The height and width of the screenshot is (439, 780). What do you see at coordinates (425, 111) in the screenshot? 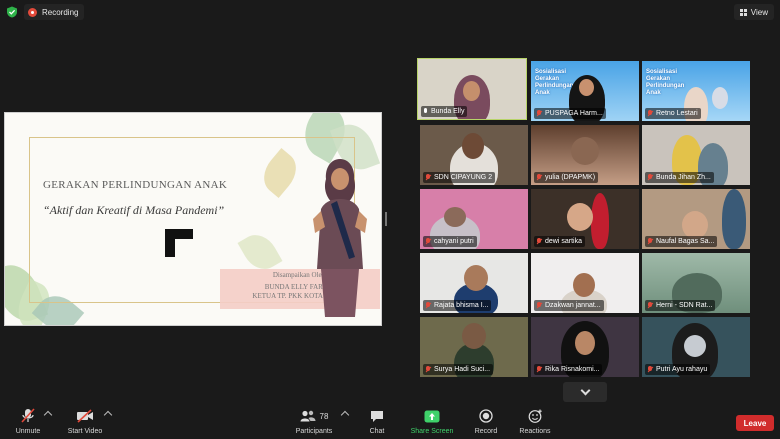
I see `microphone-icon` at bounding box center [425, 111].